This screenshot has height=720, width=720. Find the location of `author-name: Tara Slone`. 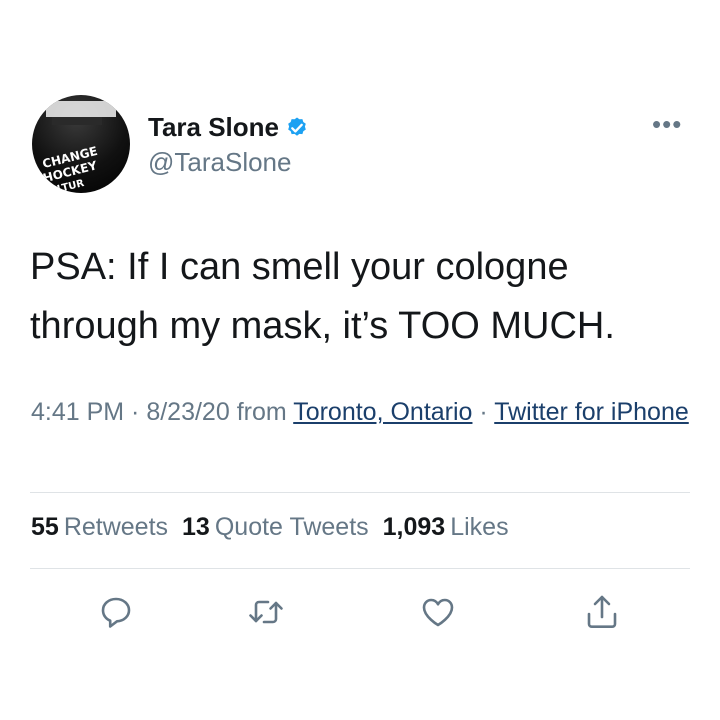

author-name: Tara Slone is located at coordinates (213, 127).